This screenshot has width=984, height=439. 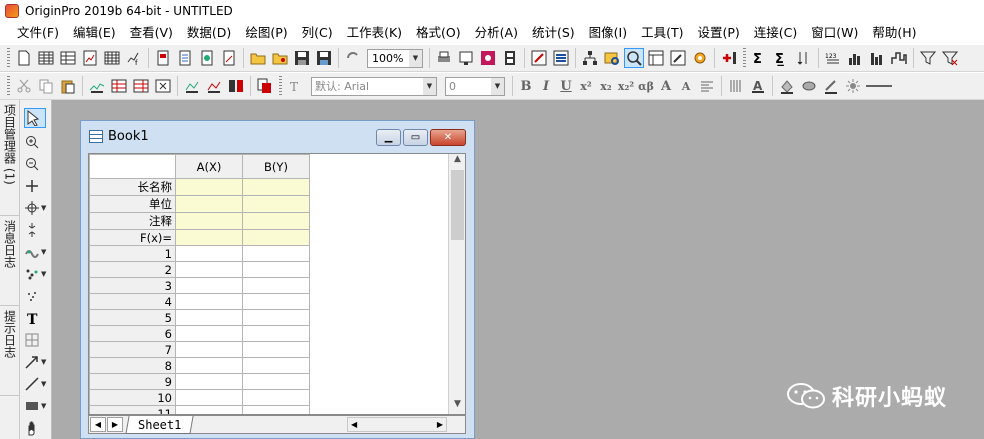 What do you see at coordinates (833, 58) in the screenshot?
I see `set-values-icon: 123` at bounding box center [833, 58].